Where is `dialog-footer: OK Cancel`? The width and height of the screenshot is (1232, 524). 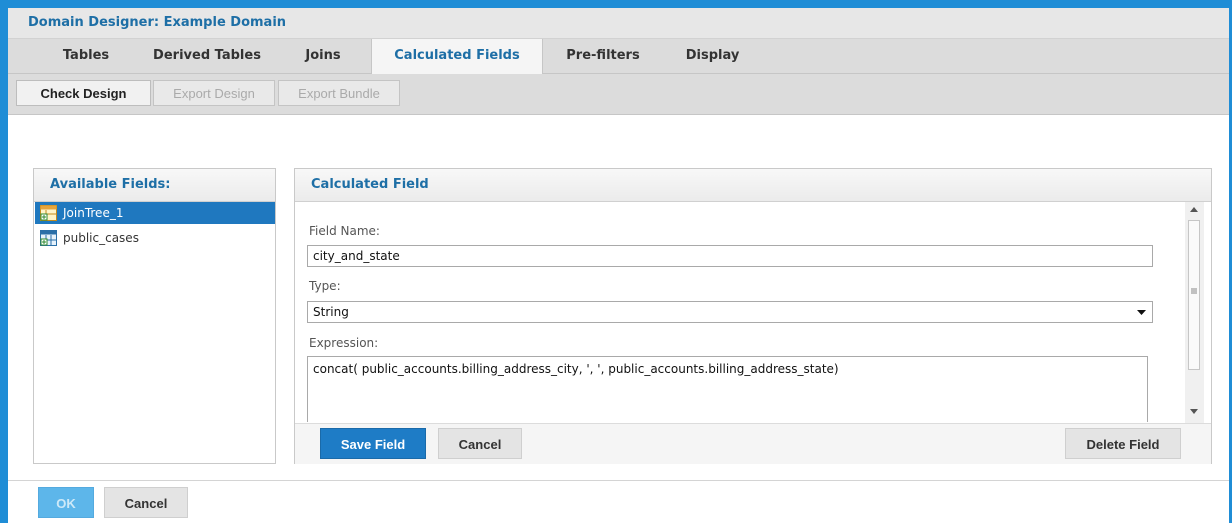
dialog-footer: OK Cancel is located at coordinates (618, 502).